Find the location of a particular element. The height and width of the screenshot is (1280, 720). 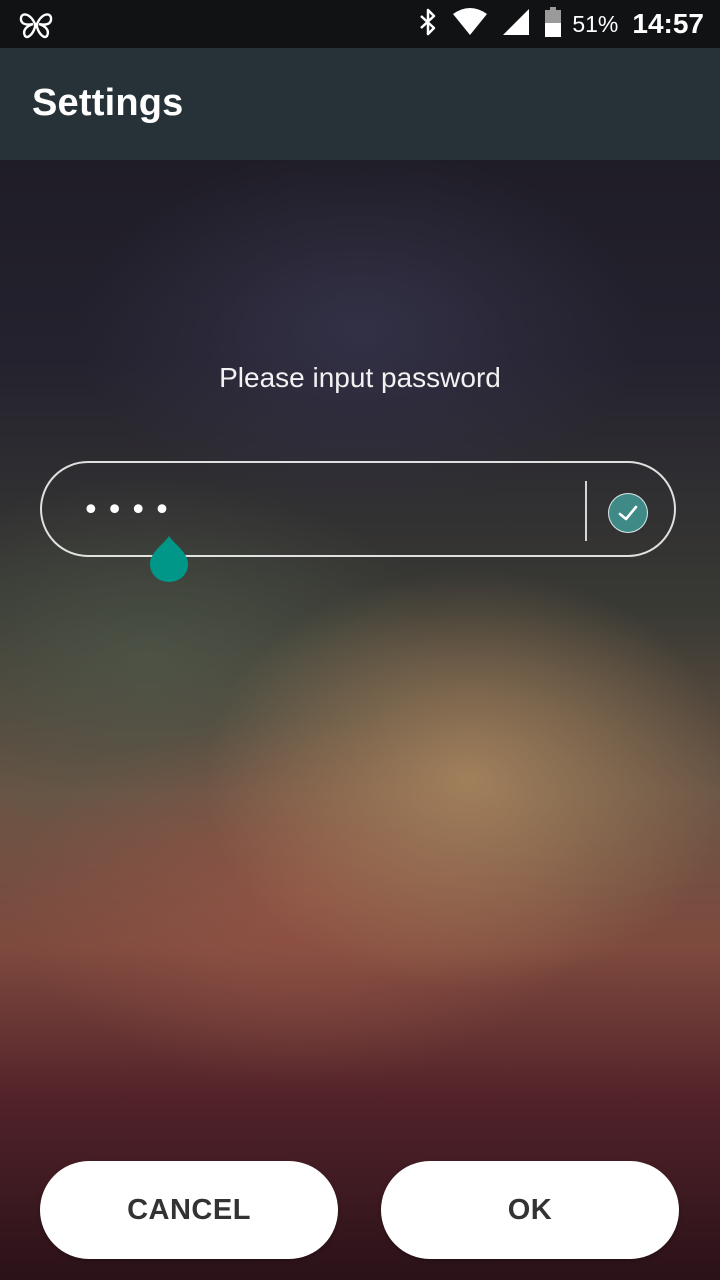

battery-icon is located at coordinates (553, 24).